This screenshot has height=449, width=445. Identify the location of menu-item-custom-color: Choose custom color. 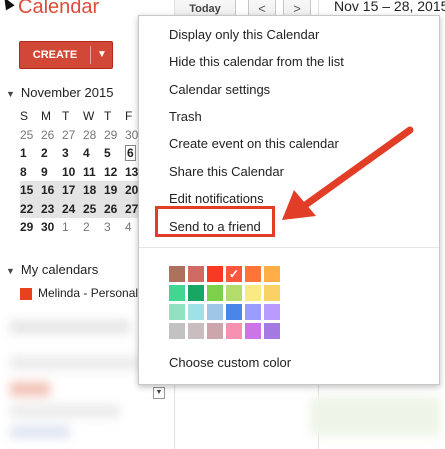
(230, 362).